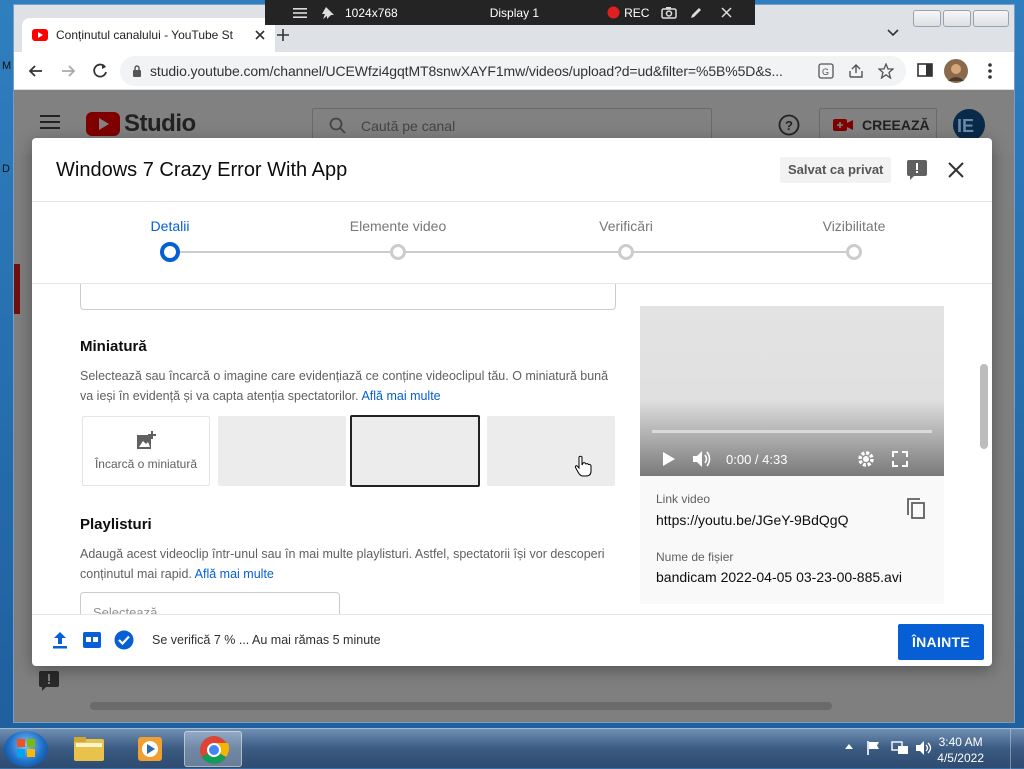  What do you see at coordinates (900, 459) in the screenshot?
I see `fullscreen-icon` at bounding box center [900, 459].